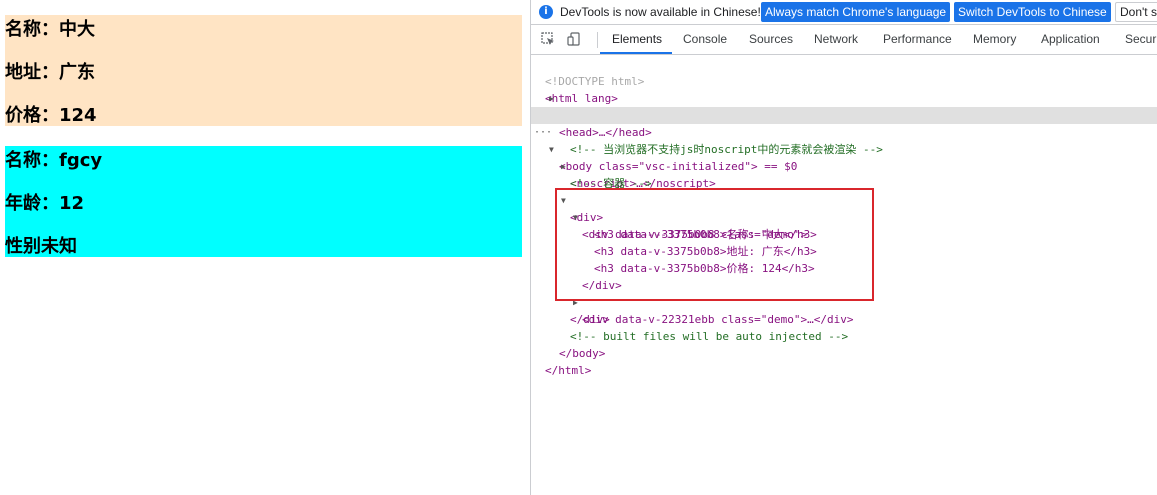  I want to click on switch-to-chinese-button: Switch DevTools to Chinese, so click(1032, 12).